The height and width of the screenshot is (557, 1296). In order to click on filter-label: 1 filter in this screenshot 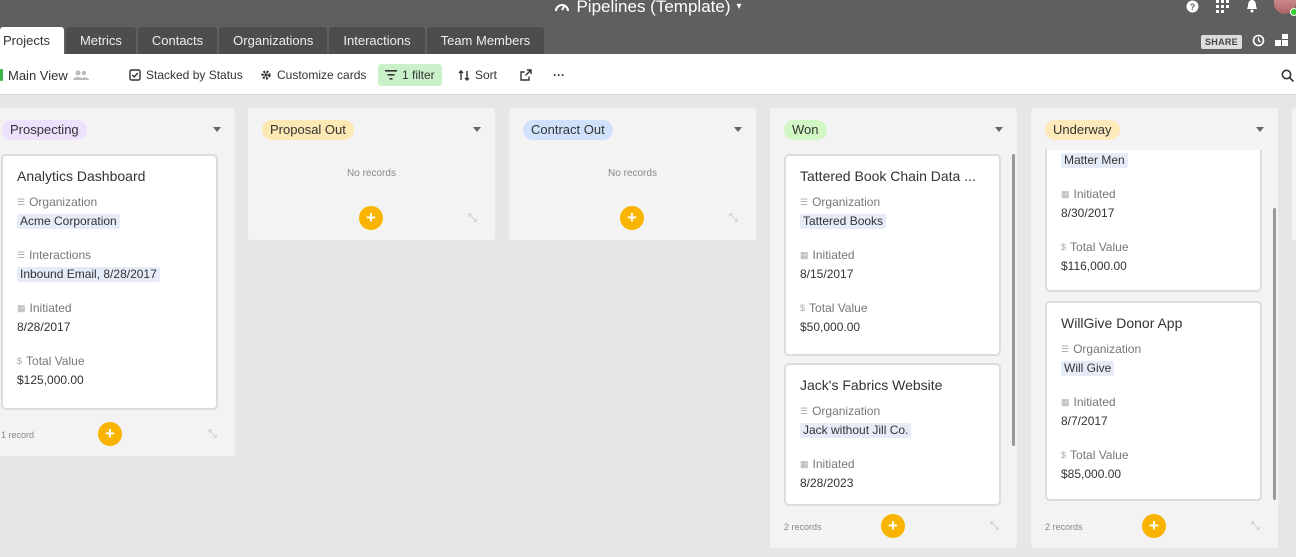, I will do `click(418, 75)`.